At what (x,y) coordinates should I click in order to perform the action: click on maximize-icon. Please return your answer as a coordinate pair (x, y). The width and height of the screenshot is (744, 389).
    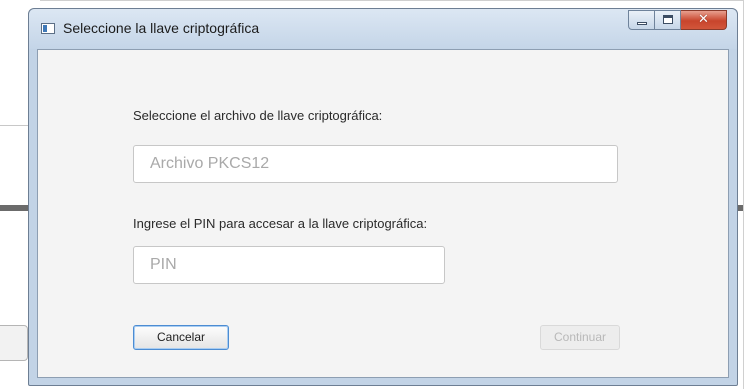
    Looking at the image, I should click on (668, 19).